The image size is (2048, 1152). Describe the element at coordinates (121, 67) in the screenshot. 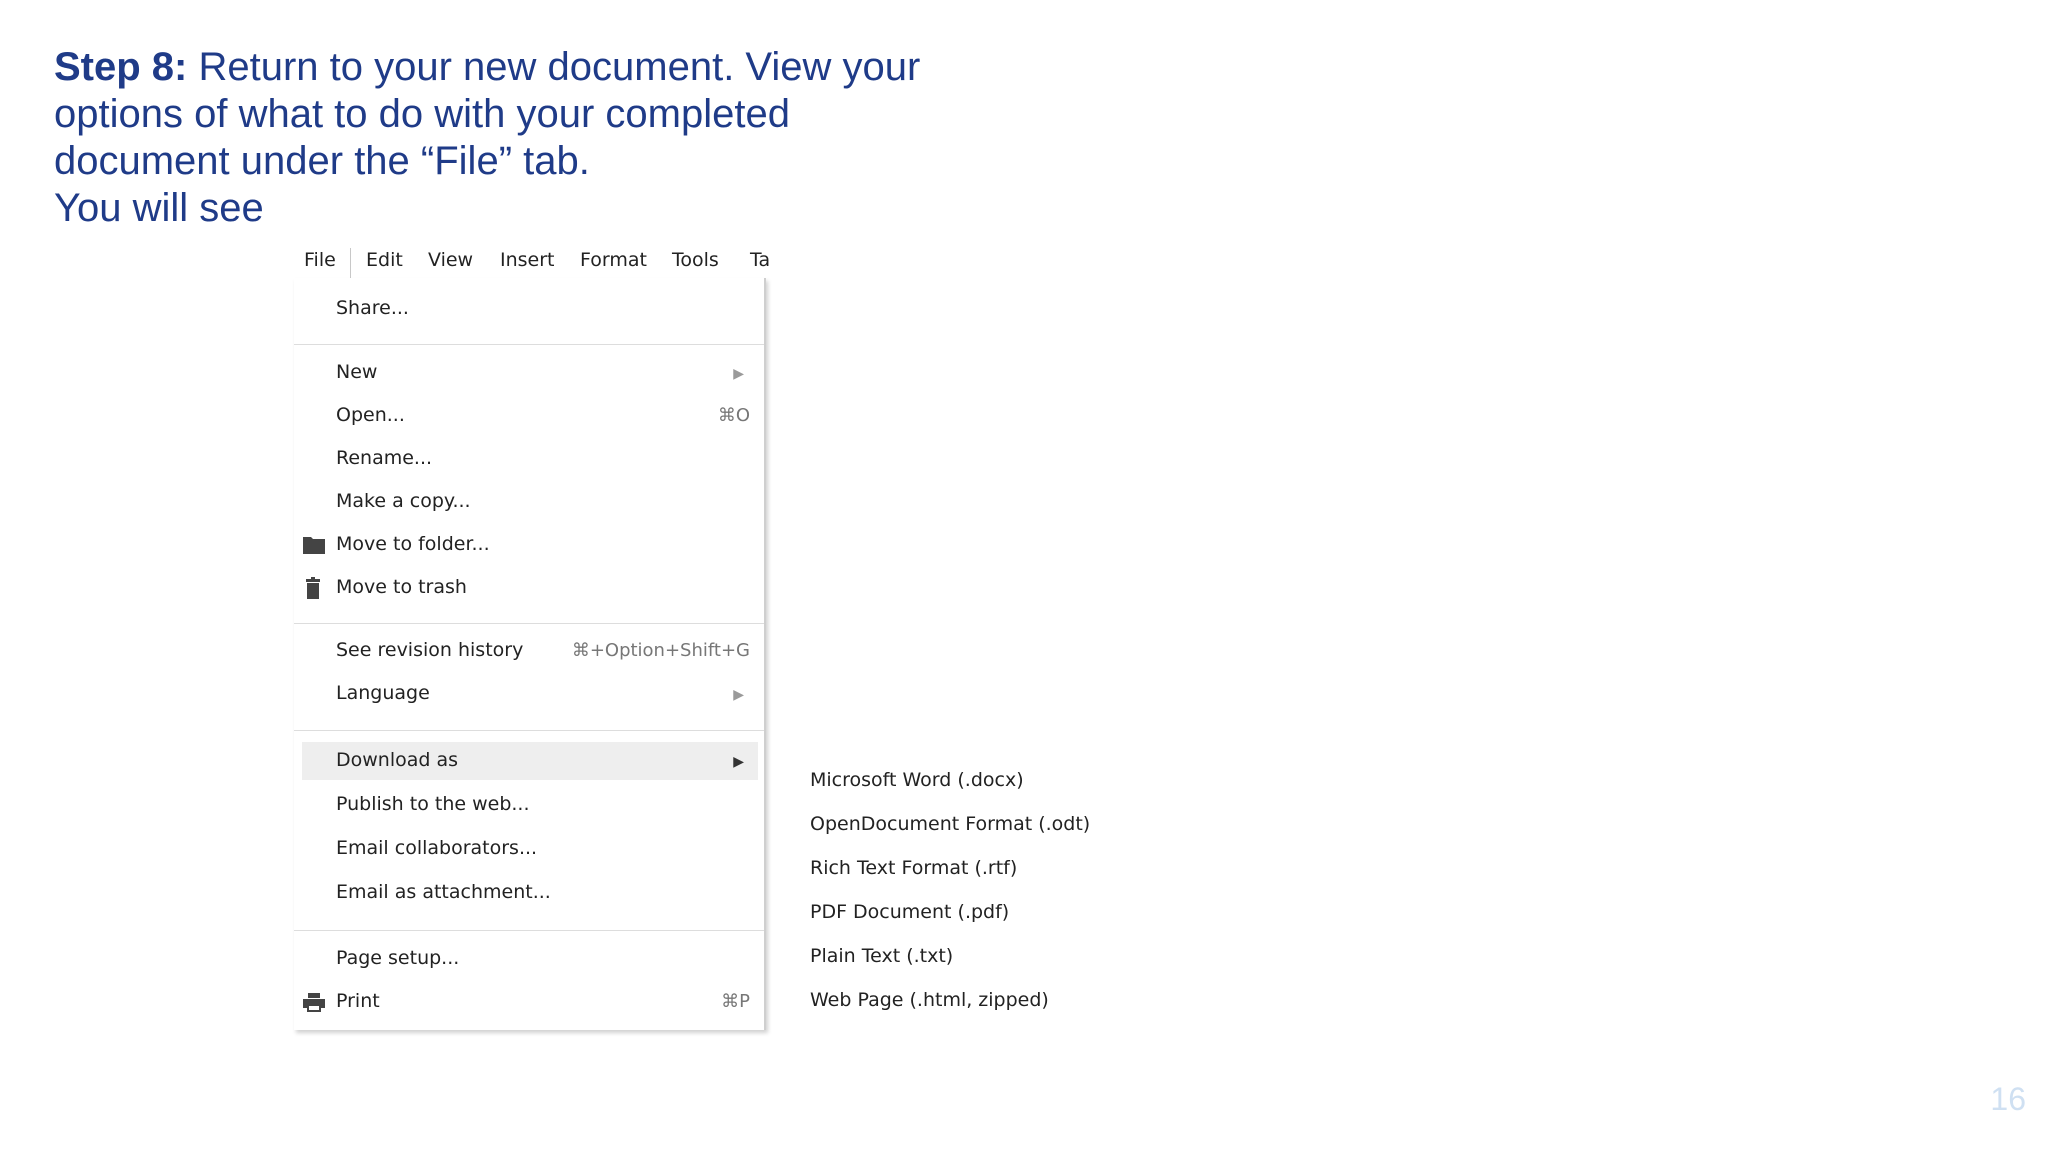

I see `step-label: Step 8:` at that location.